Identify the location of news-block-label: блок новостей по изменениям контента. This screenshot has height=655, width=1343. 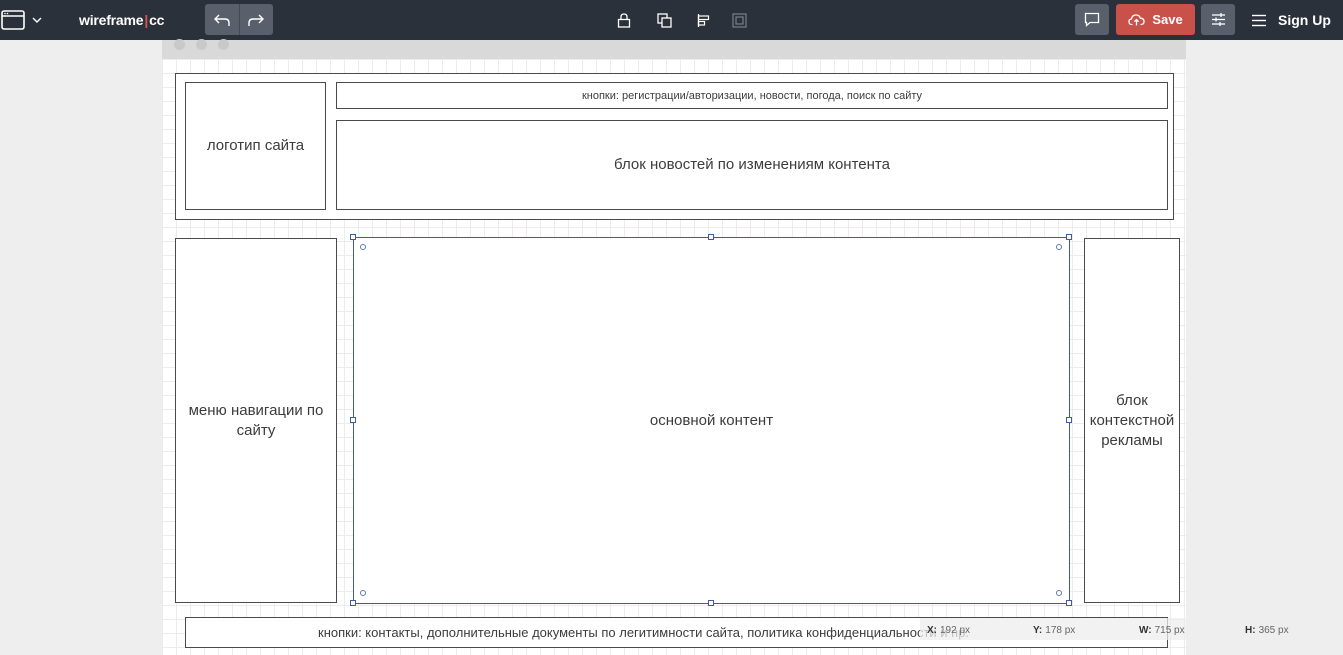
(752, 164).